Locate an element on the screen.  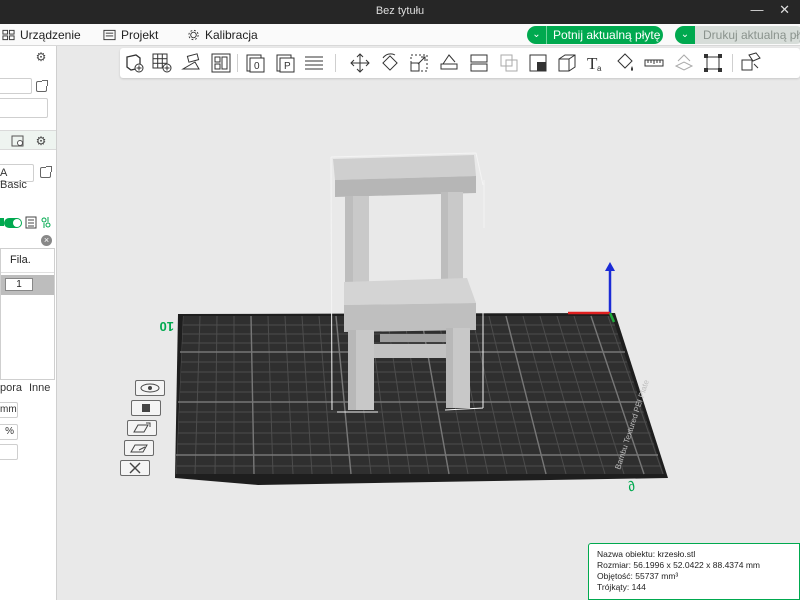
lock-icon is located at coordinates (139, 448).